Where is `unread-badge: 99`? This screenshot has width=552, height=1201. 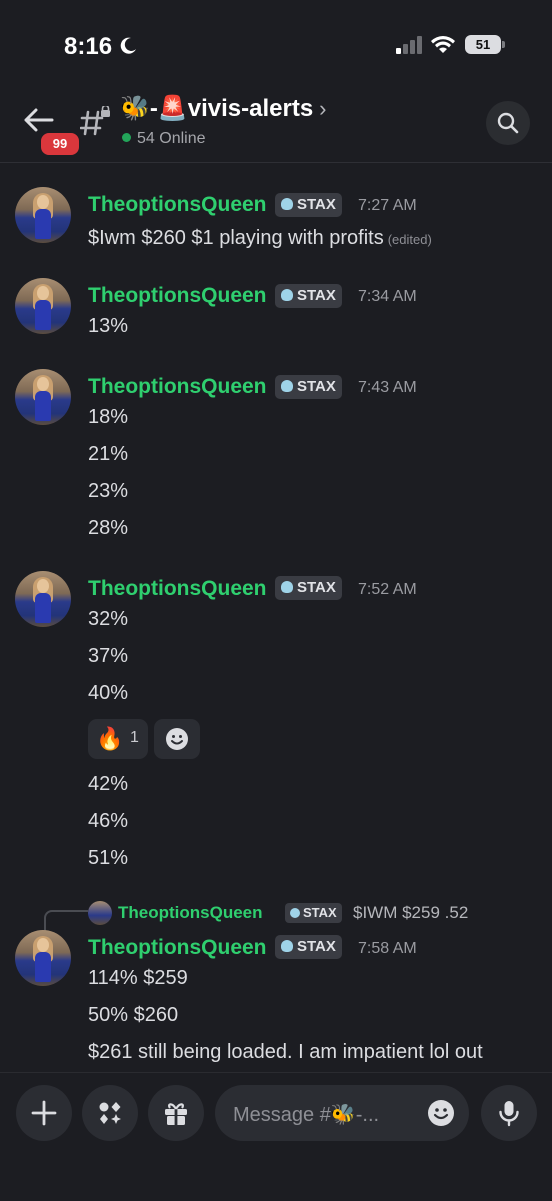
unread-badge: 99 is located at coordinates (60, 144).